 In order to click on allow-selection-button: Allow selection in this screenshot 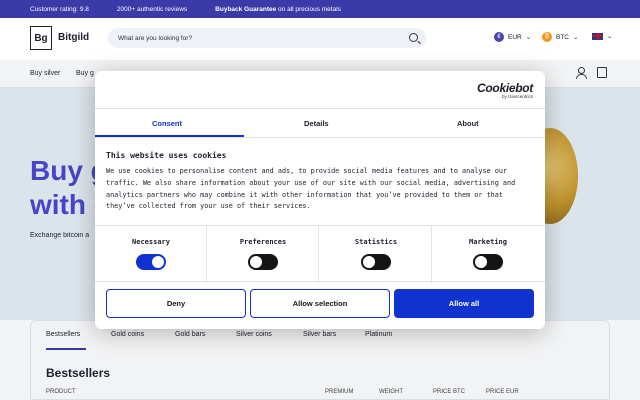, I will do `click(320, 303)`.